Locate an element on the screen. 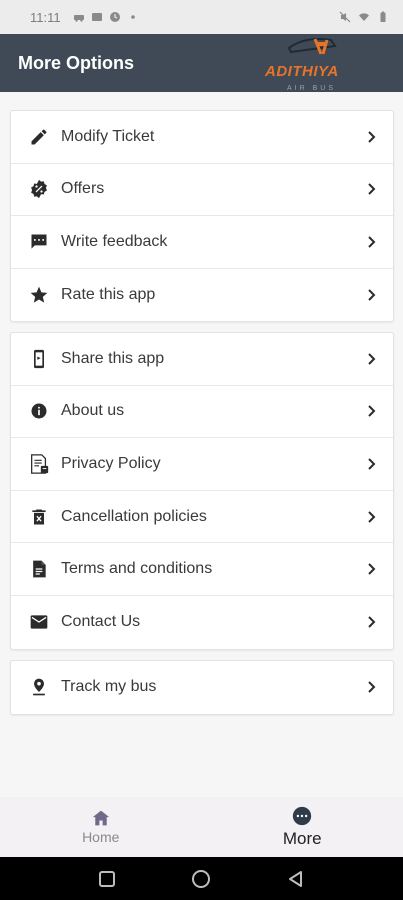 The image size is (403, 900). back-icon is located at coordinates (296, 879).